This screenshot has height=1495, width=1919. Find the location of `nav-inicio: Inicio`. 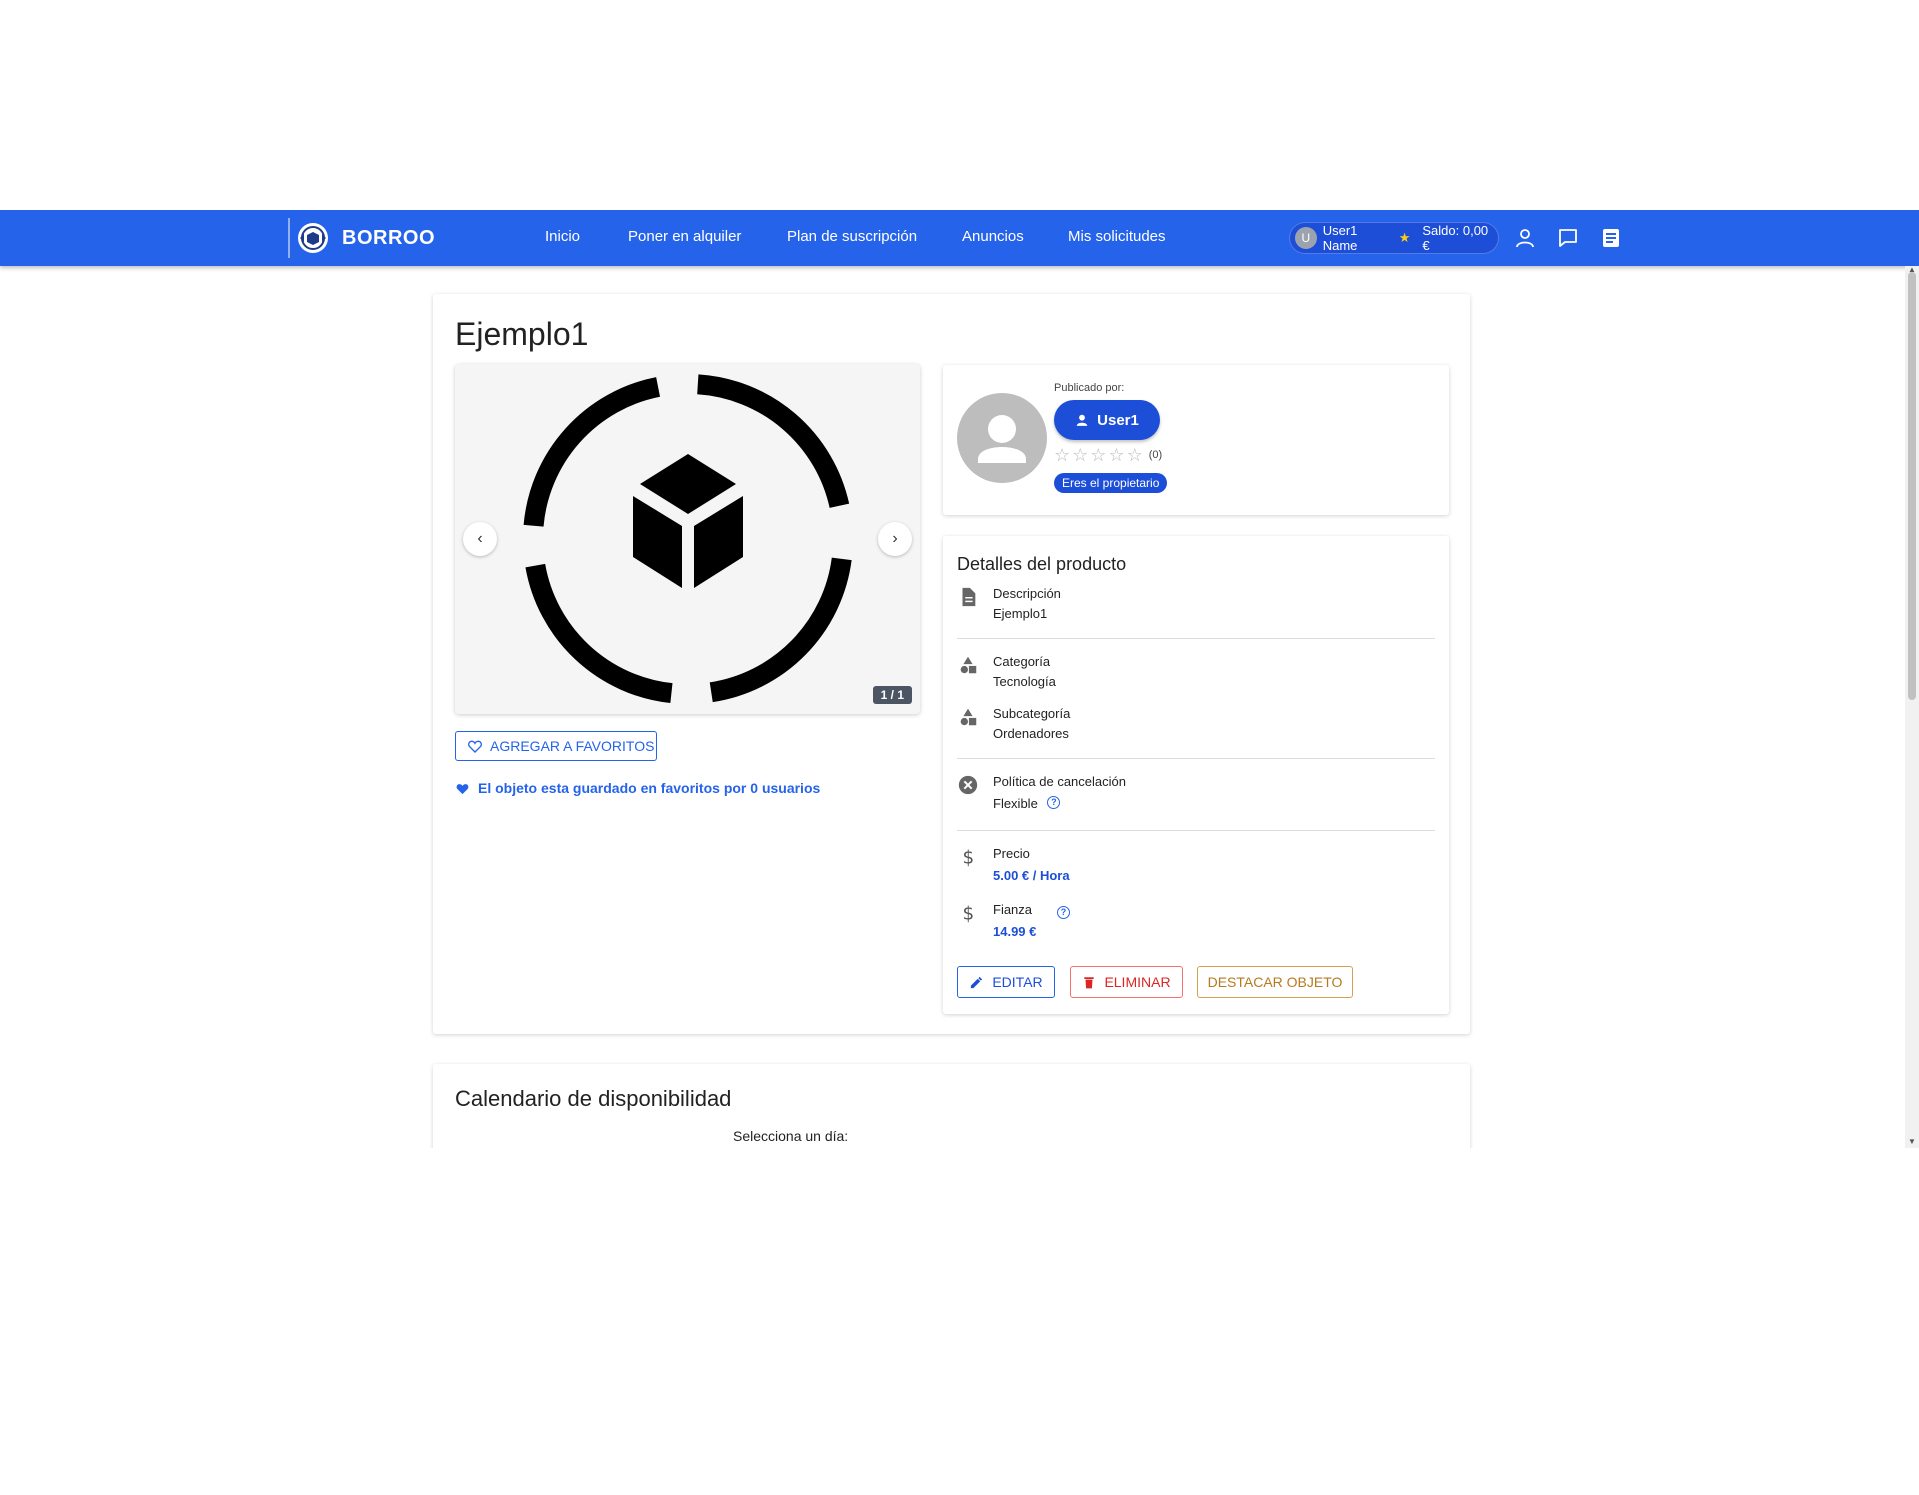

nav-inicio: Inicio is located at coordinates (562, 236).